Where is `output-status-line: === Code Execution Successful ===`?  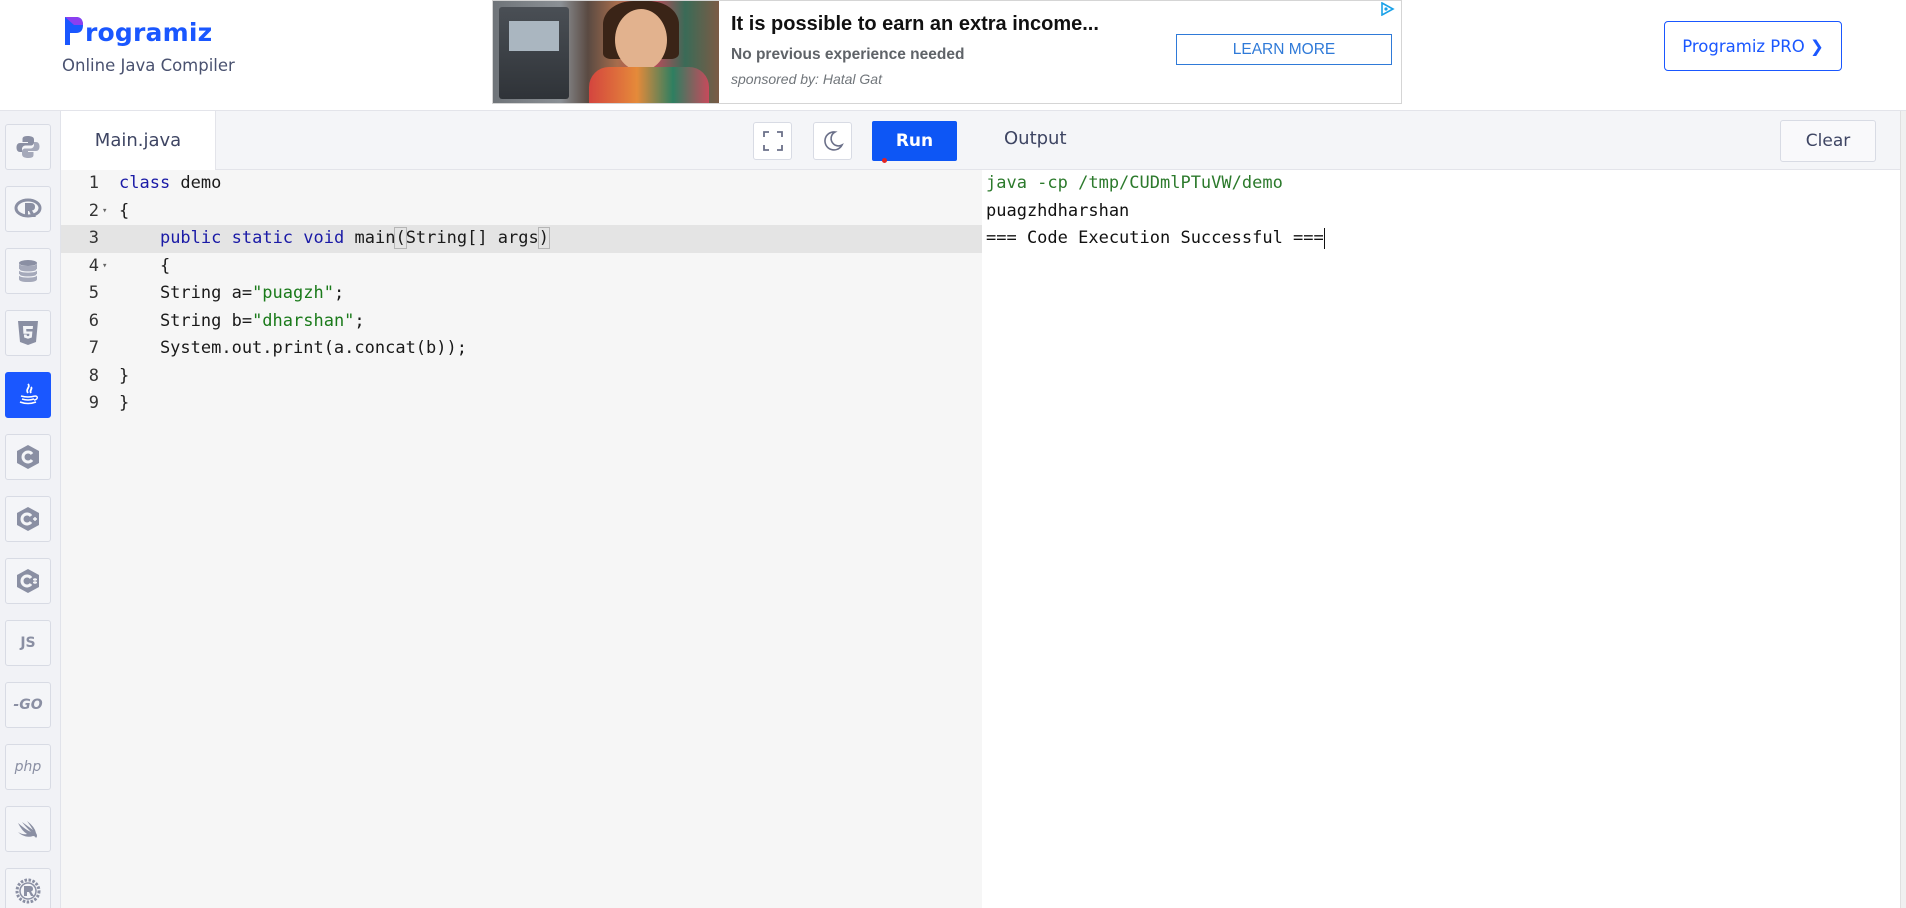 output-status-line: === Code Execution Successful === is located at coordinates (1155, 239).